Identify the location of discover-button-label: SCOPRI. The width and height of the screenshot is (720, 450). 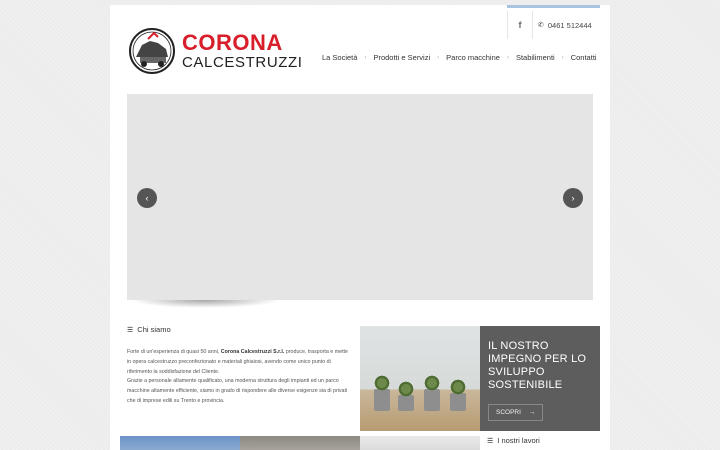
(508, 412).